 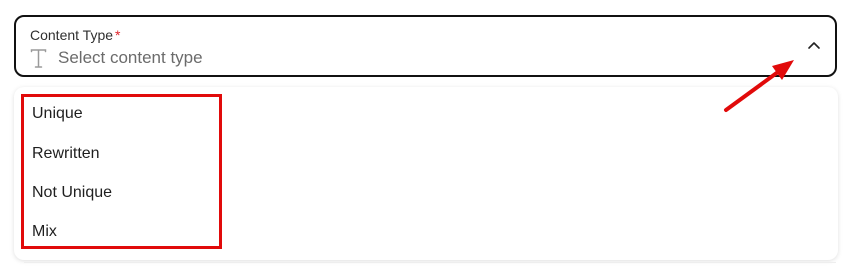 I want to click on required-asterisk: *, so click(x=118, y=35).